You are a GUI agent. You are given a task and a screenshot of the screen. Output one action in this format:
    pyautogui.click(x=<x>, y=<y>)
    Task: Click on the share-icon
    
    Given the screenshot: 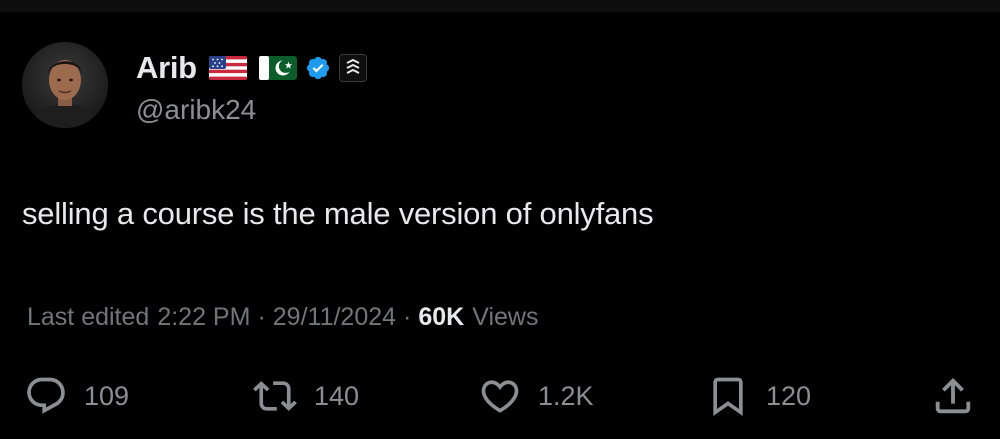 What is the action you would take?
    pyautogui.click(x=953, y=395)
    